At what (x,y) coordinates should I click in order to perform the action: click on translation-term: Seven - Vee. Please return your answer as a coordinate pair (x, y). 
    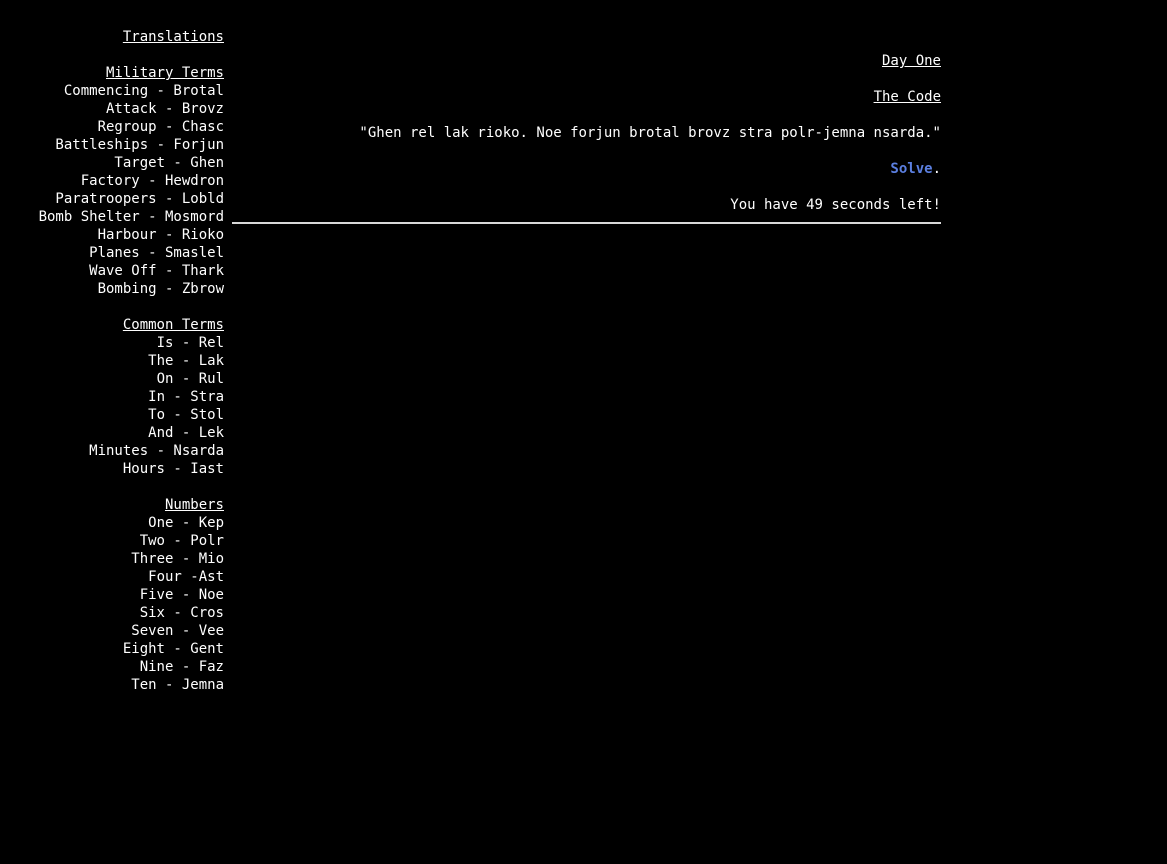
    Looking at the image, I should click on (177, 631).